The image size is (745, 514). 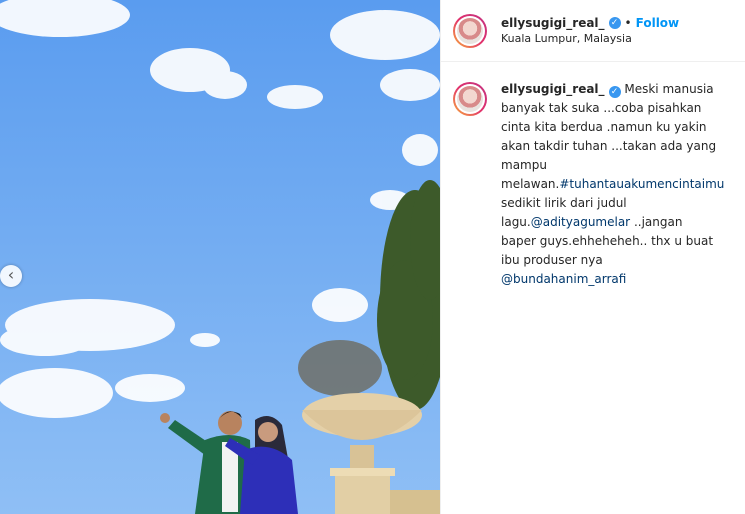 I want to click on mention-link-bundahanim: @bundahanim_arrafi, so click(x=563, y=279).